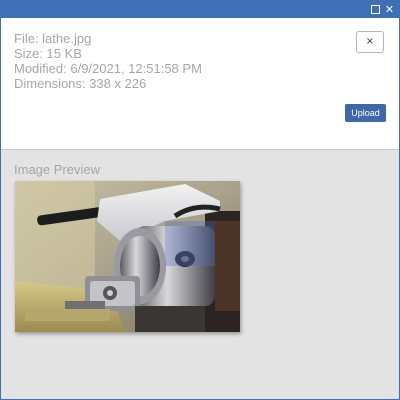 The width and height of the screenshot is (400, 400). Describe the element at coordinates (48, 53) in the screenshot. I see `file-size: Size: 15 KB` at that location.